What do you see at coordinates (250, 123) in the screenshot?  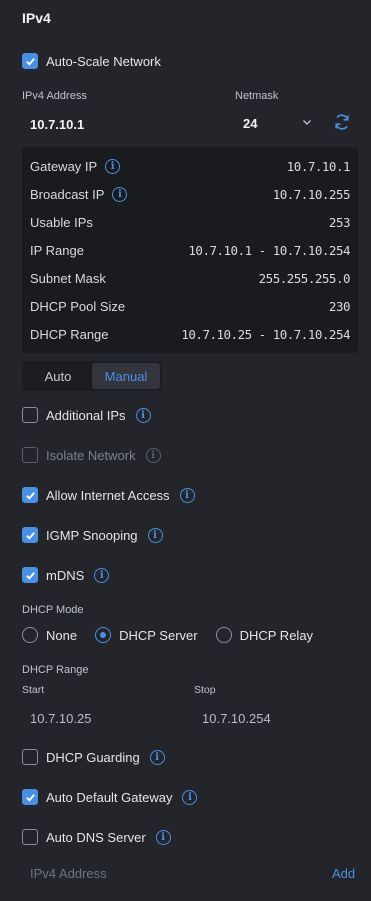 I see `netmask-value: 24` at bounding box center [250, 123].